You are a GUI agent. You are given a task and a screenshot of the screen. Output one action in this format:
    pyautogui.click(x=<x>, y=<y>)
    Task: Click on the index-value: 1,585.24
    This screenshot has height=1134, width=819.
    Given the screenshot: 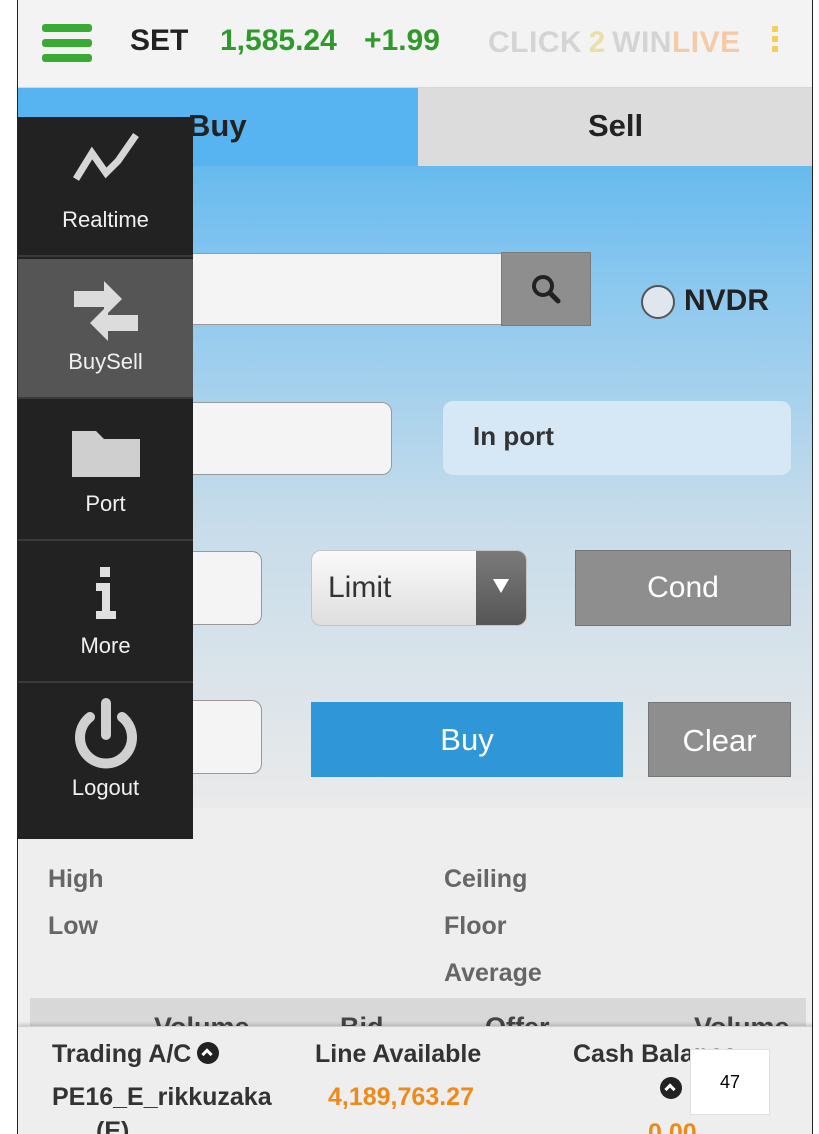 What is the action you would take?
    pyautogui.click(x=278, y=40)
    